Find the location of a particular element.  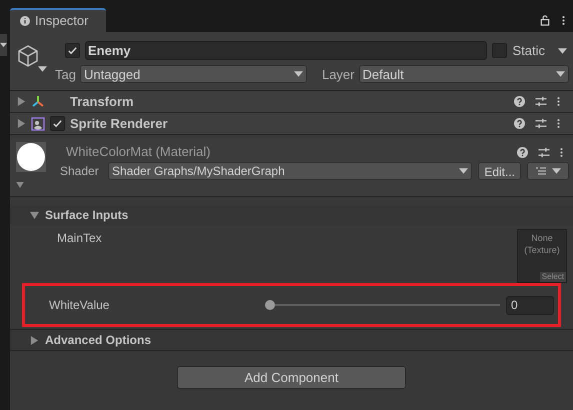

component-title: Transform is located at coordinates (102, 101).